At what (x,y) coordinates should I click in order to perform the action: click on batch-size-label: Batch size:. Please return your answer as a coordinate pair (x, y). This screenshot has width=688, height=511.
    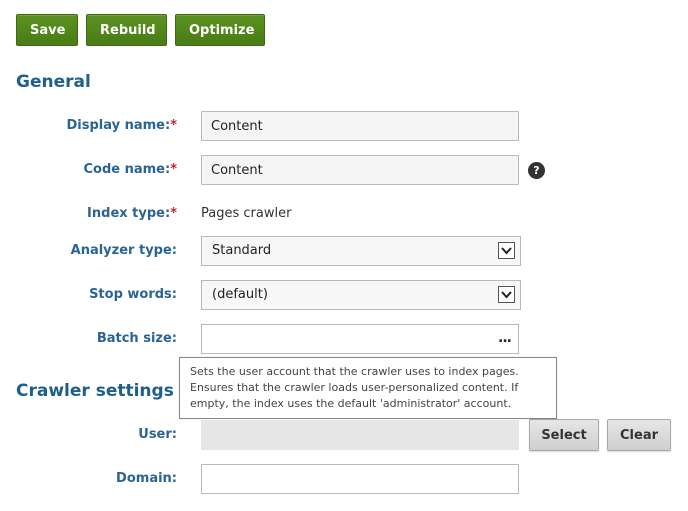
    Looking at the image, I should click on (136, 338).